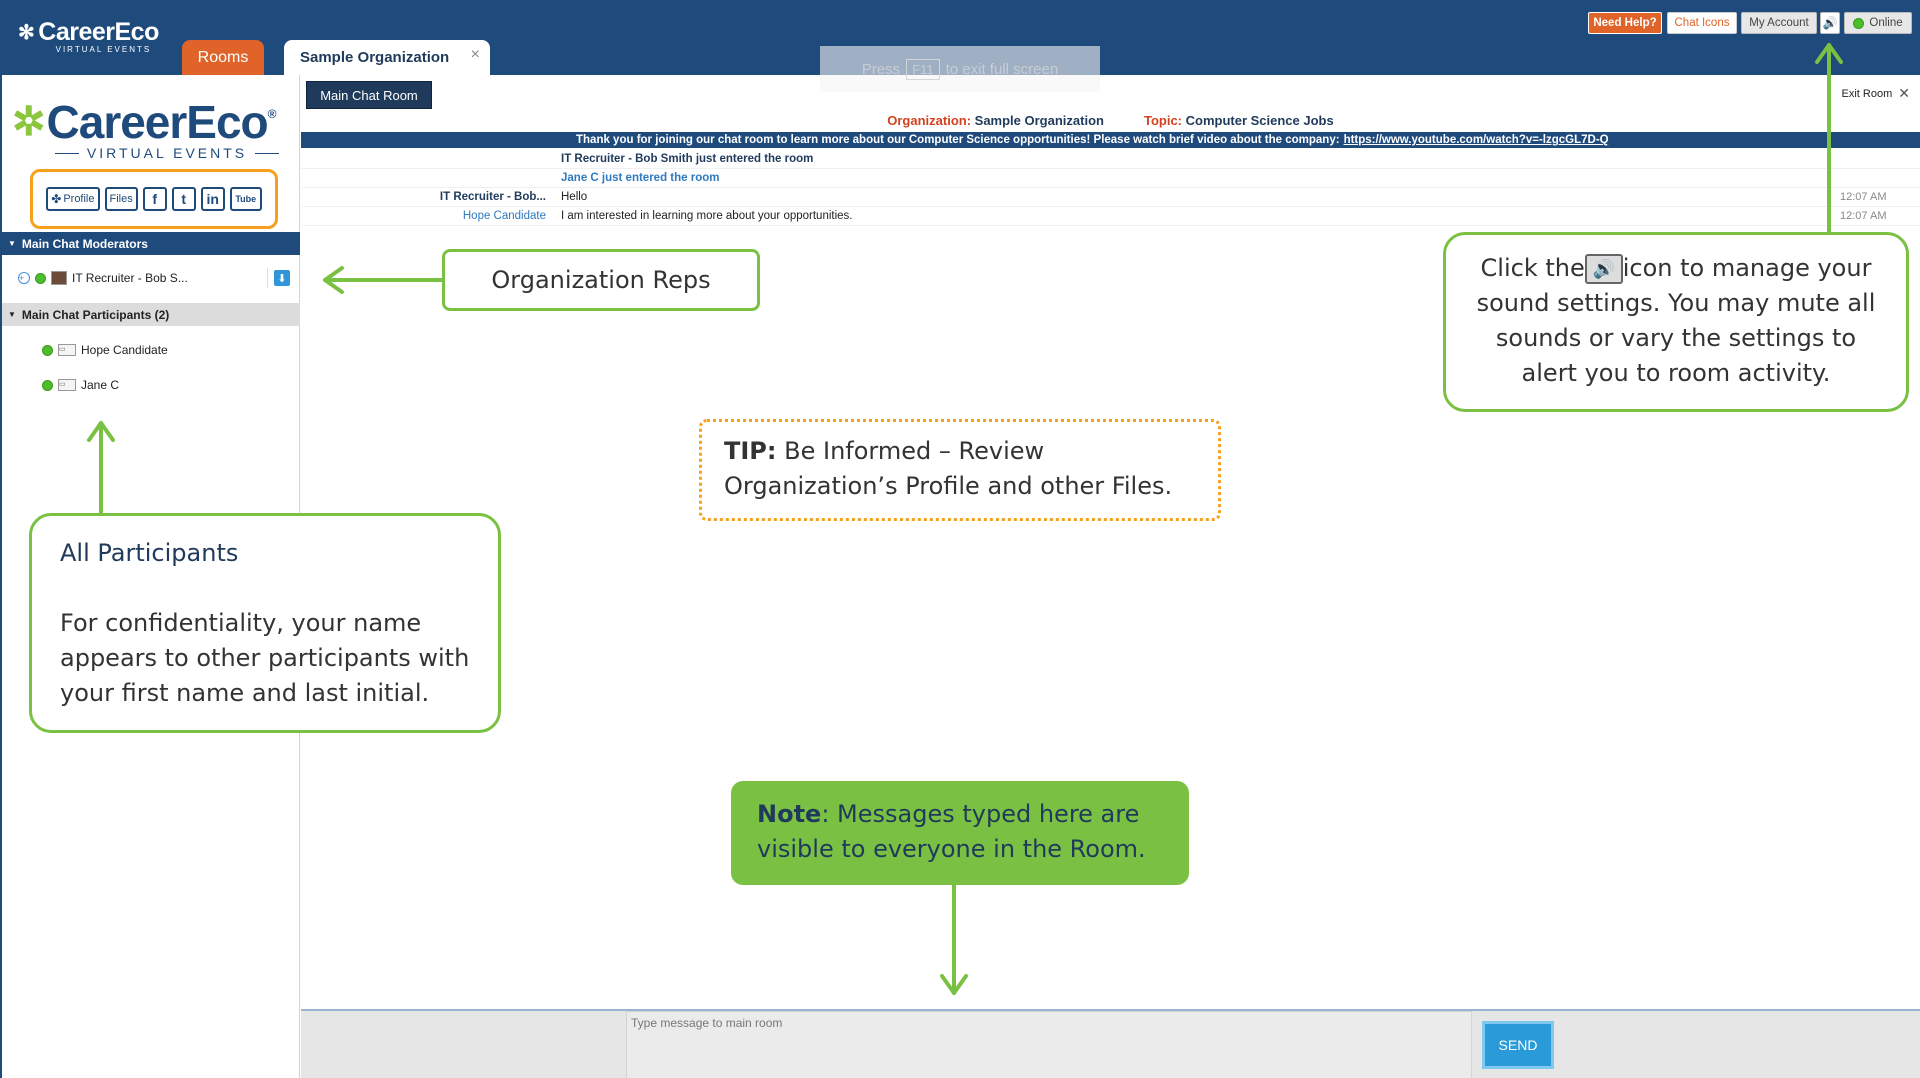 Image resolution: width=1920 pixels, height=1078 pixels. What do you see at coordinates (750, 451) in the screenshot?
I see `tip-label: TIP:` at bounding box center [750, 451].